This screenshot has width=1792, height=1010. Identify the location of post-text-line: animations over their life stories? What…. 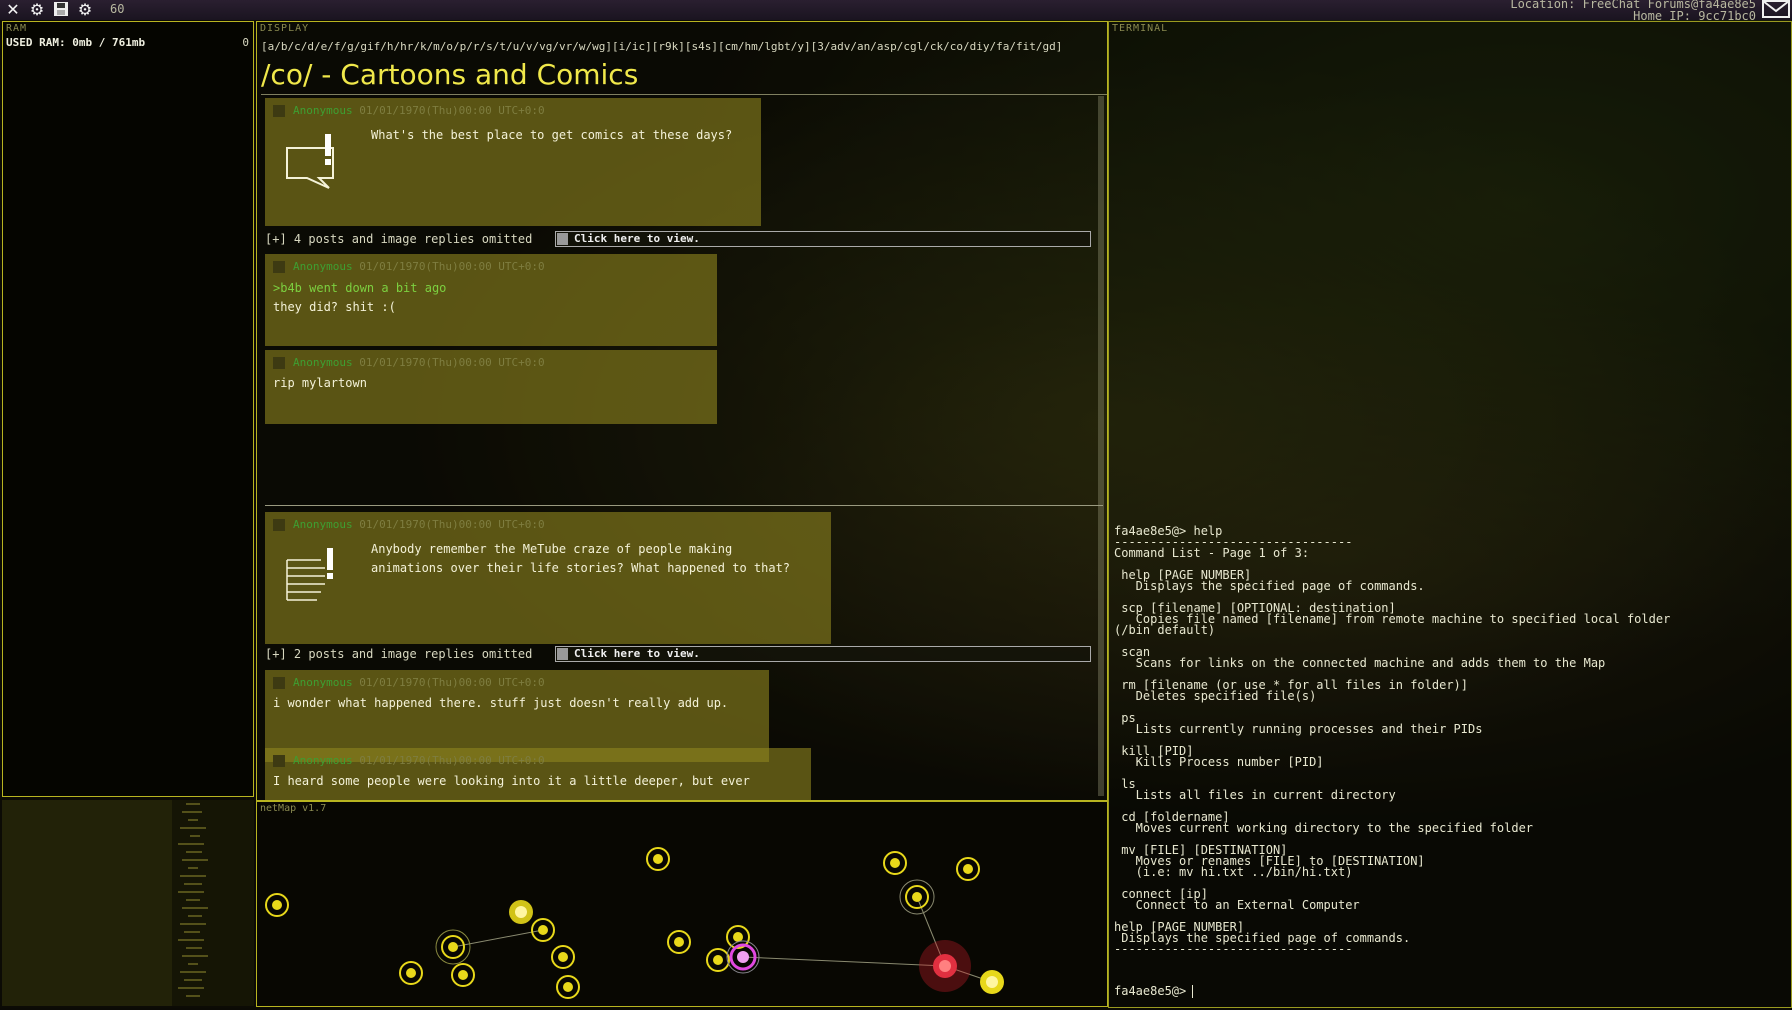
(581, 568).